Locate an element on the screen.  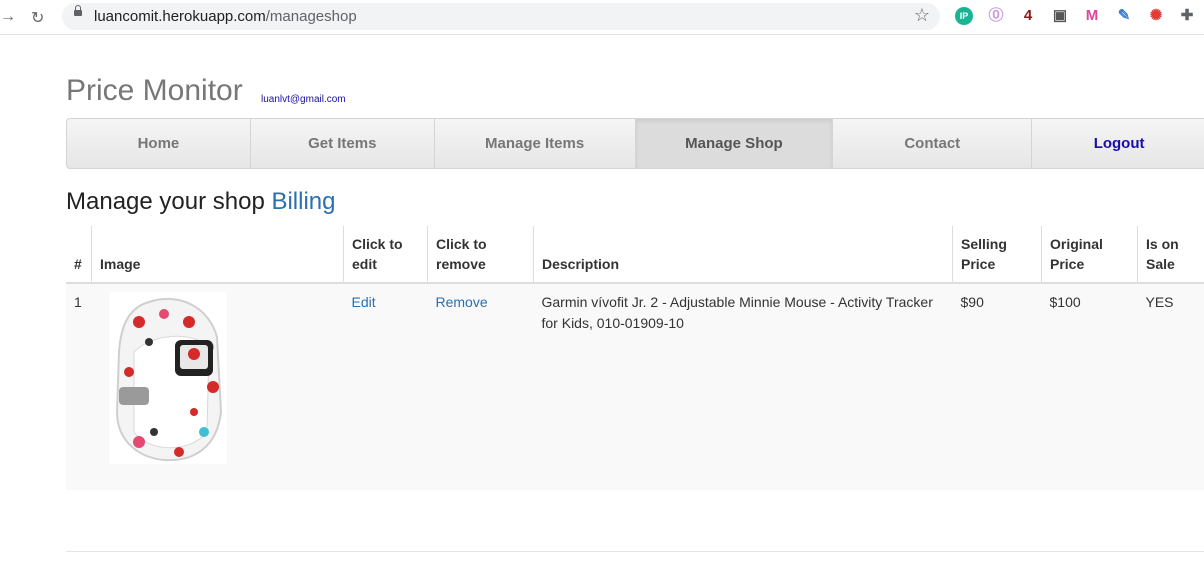
nav-contact: Contact is located at coordinates (933, 143).